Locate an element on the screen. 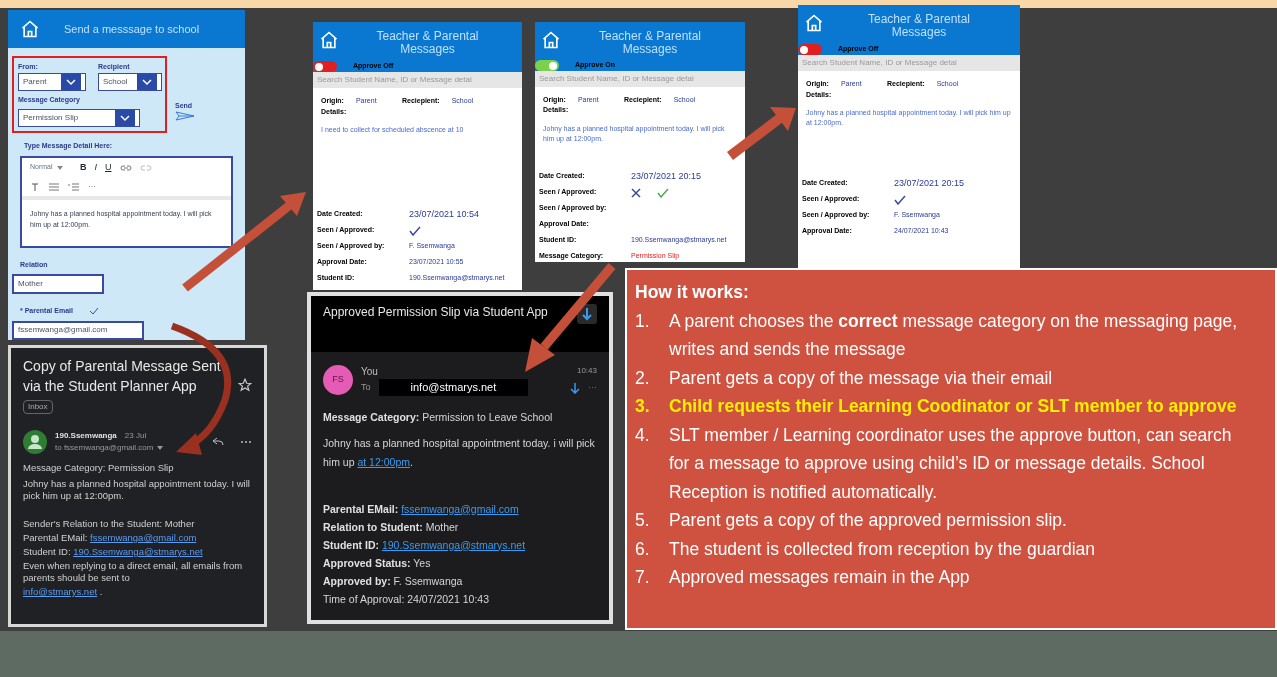 The image size is (1277, 677). parental-email-field: fssemwanga@gmail.com is located at coordinates (78, 330).